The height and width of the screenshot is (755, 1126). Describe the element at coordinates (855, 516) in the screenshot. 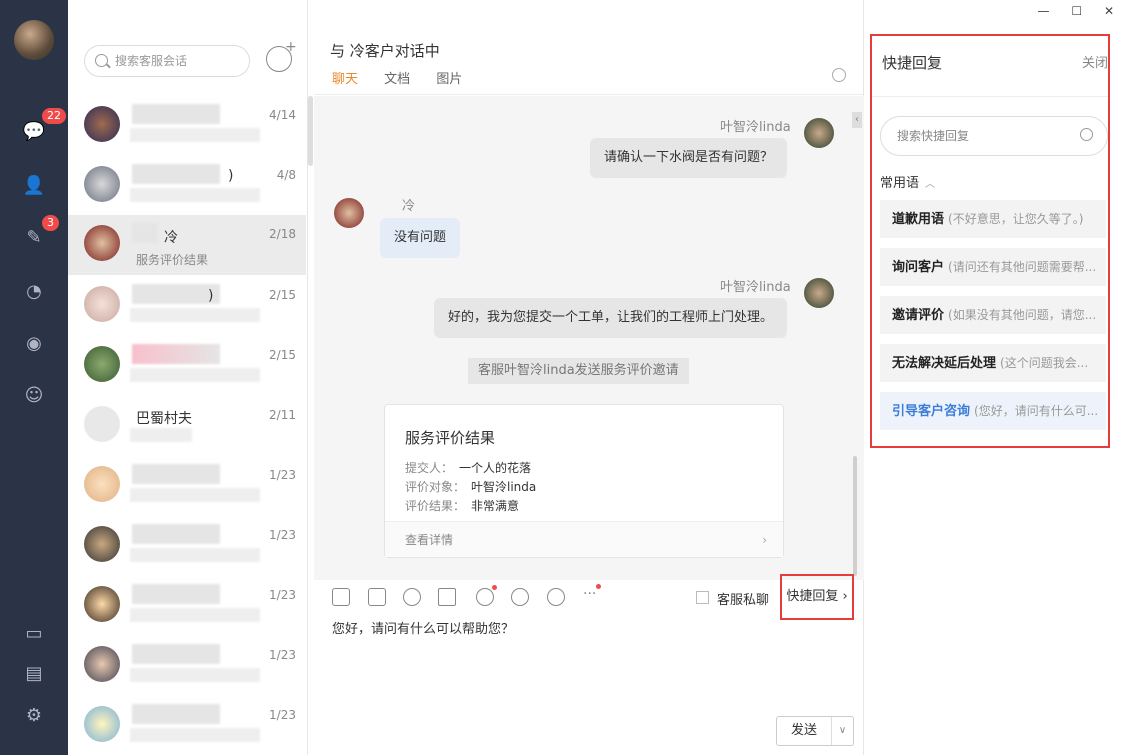

I see `message-scrollbar` at that location.